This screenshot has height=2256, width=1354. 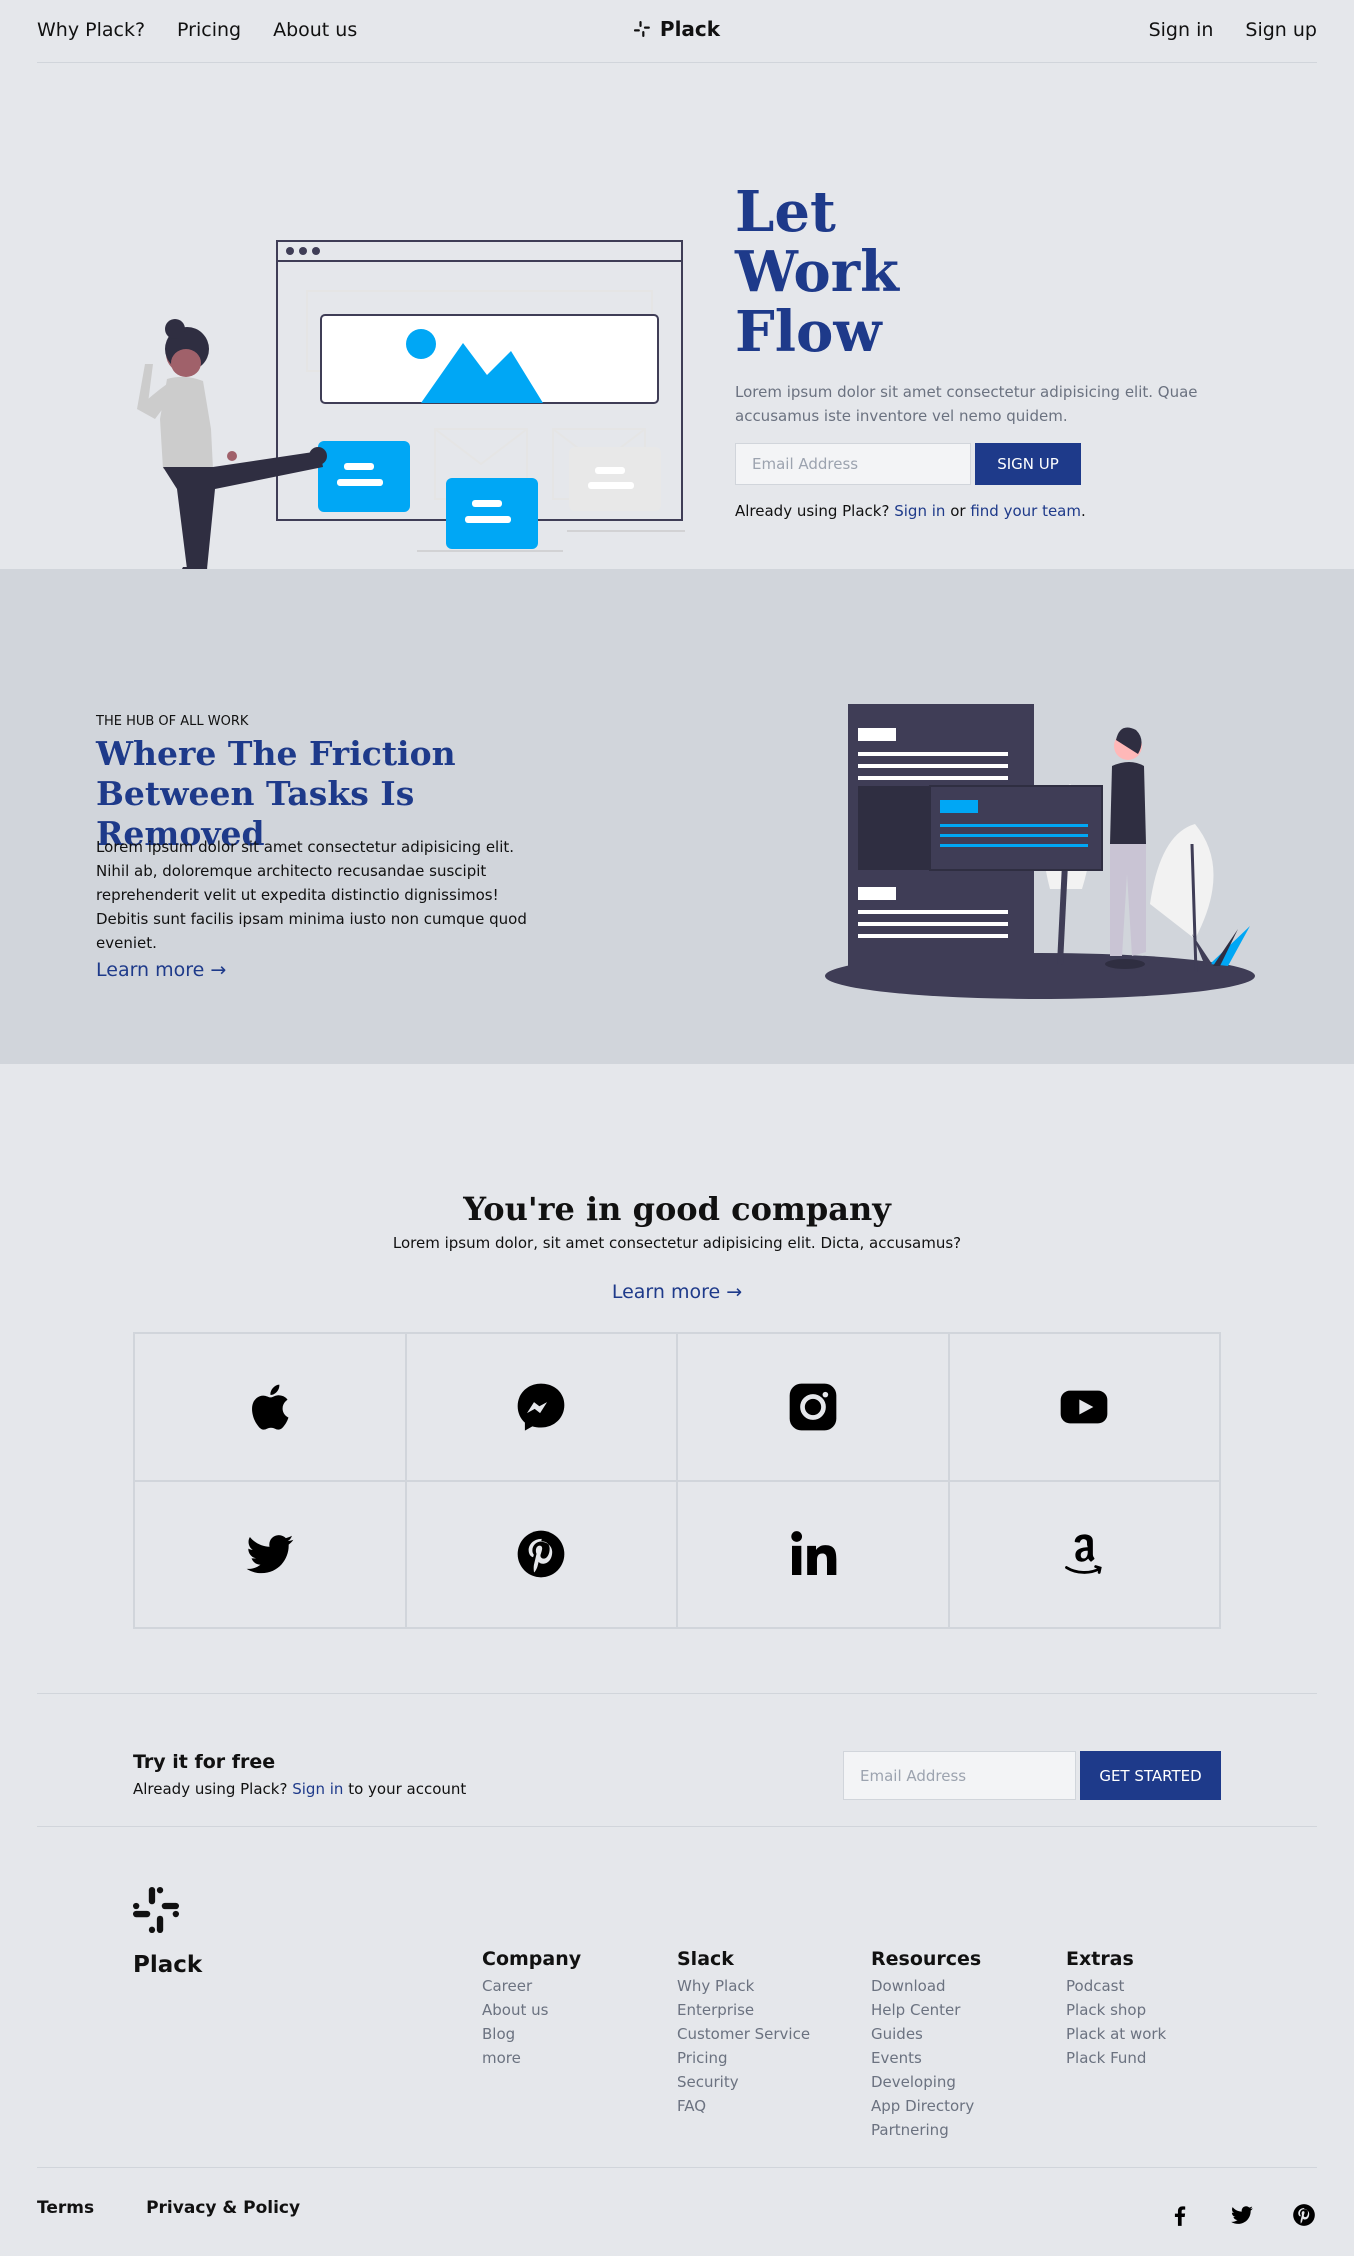 I want to click on footer-link: Customer Service, so click(x=743, y=2034).